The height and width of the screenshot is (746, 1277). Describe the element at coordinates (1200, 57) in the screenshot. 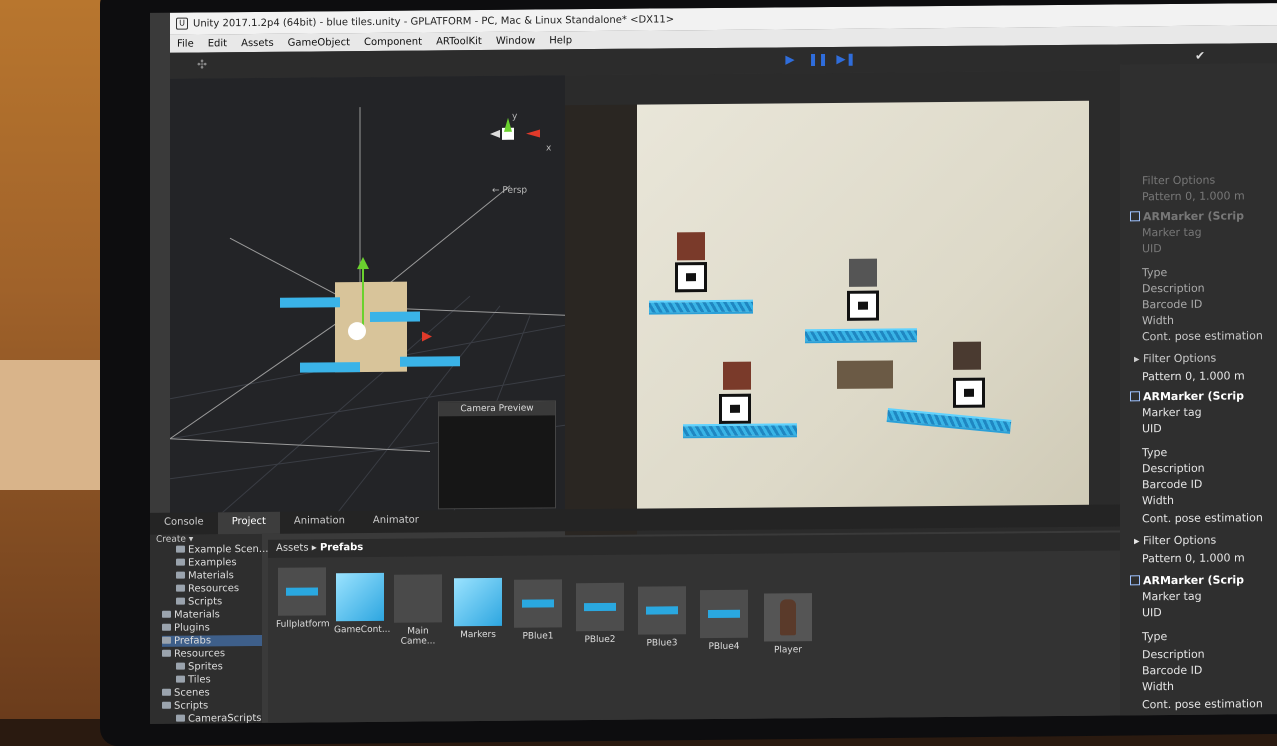

I see `check-icon: ✔` at that location.